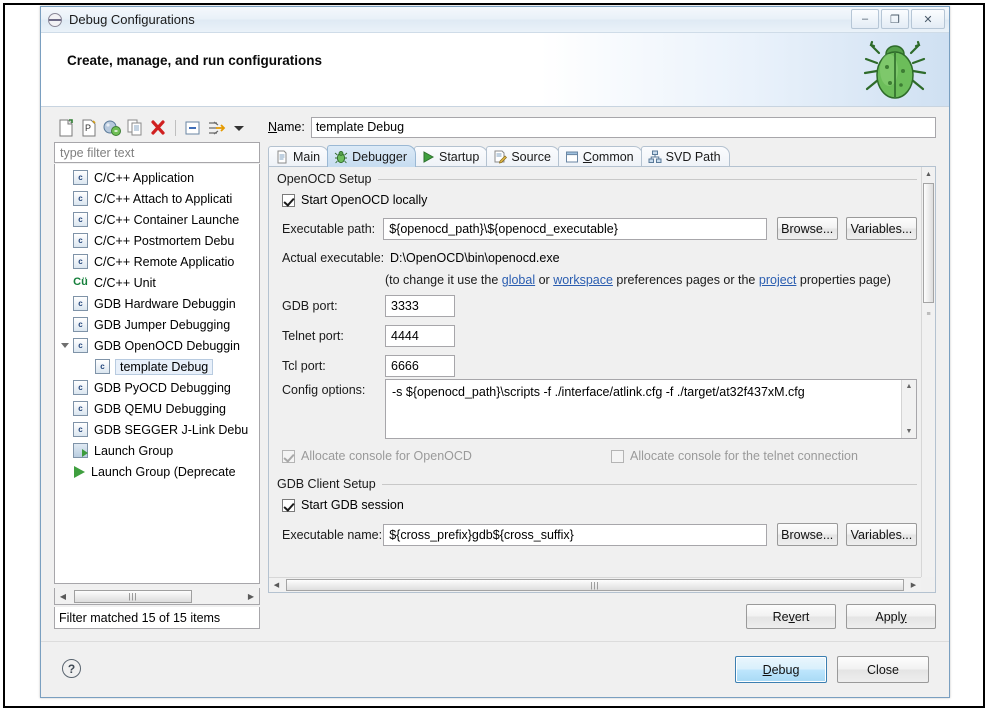 The height and width of the screenshot is (714, 990). I want to click on panel-hscroll-thumb: |||, so click(595, 585).